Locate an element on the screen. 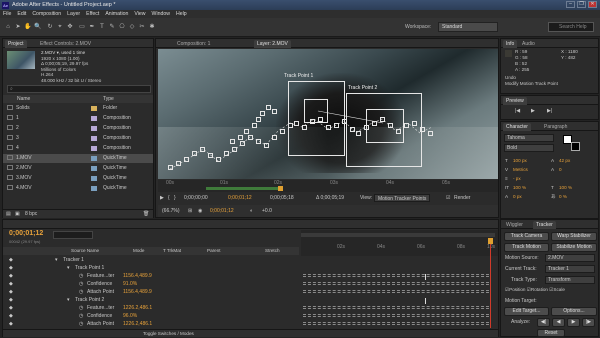 The width and height of the screenshot is (600, 338). viewer-time-label: 0;00;01;12 is located at coordinates (222, 211).